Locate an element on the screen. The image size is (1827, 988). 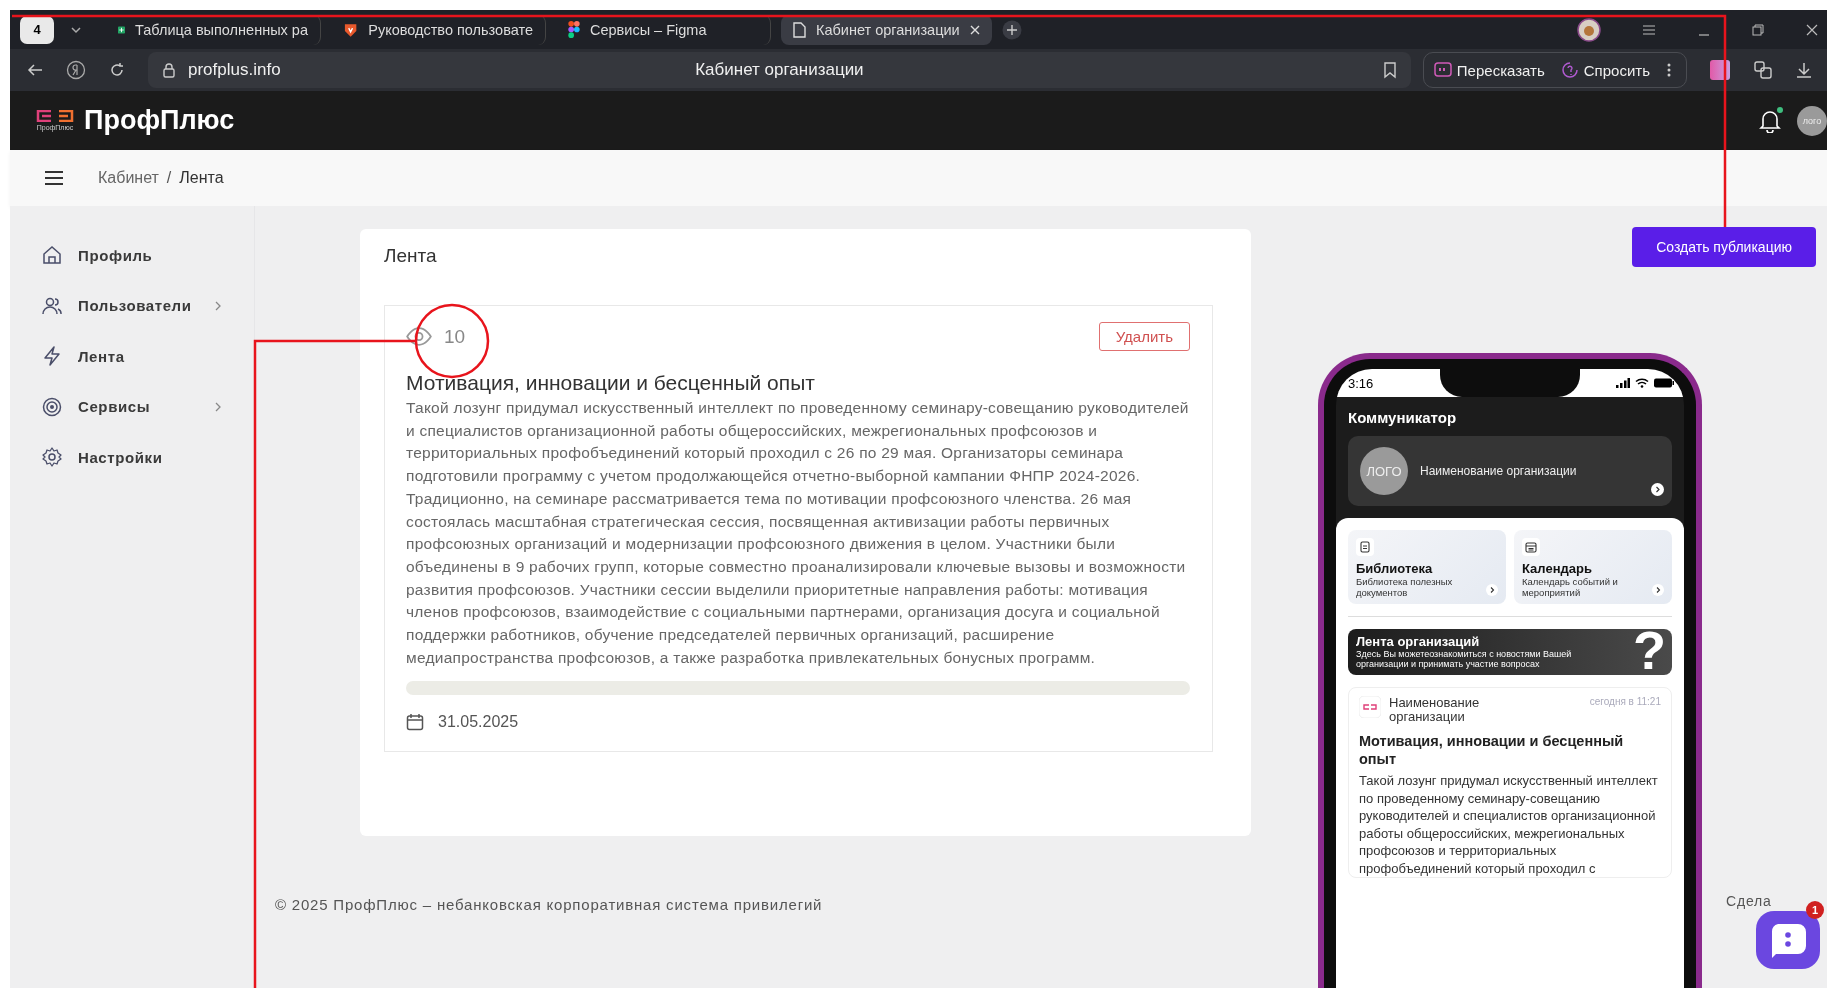
translate-icon is located at coordinates (1763, 70).